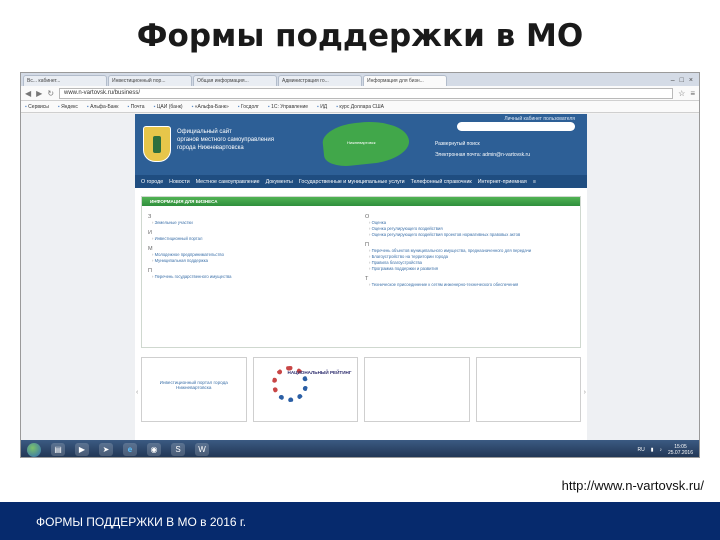  I want to click on skype-icon: S, so click(178, 449).